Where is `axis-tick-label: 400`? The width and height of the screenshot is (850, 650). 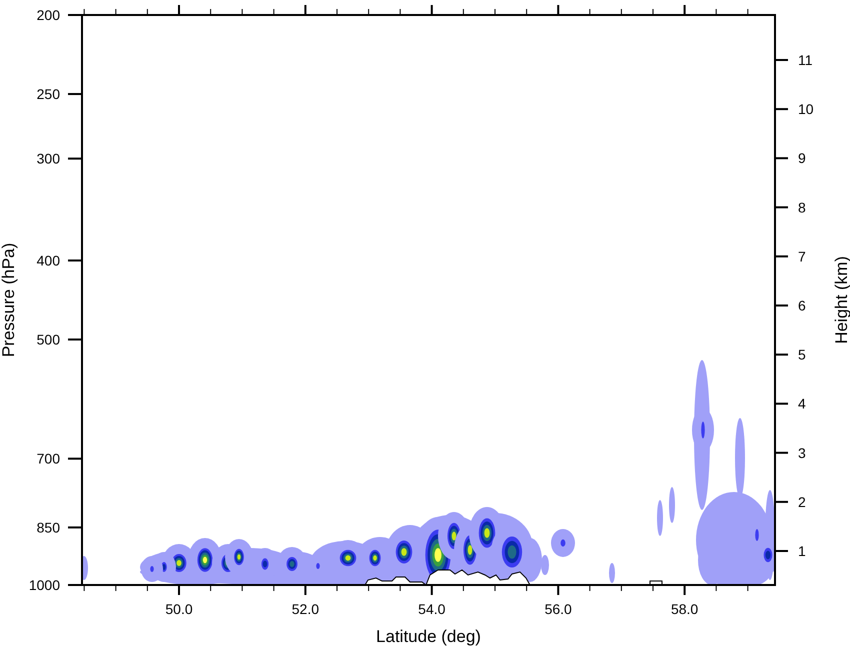
axis-tick-label: 400 is located at coordinates (48, 260).